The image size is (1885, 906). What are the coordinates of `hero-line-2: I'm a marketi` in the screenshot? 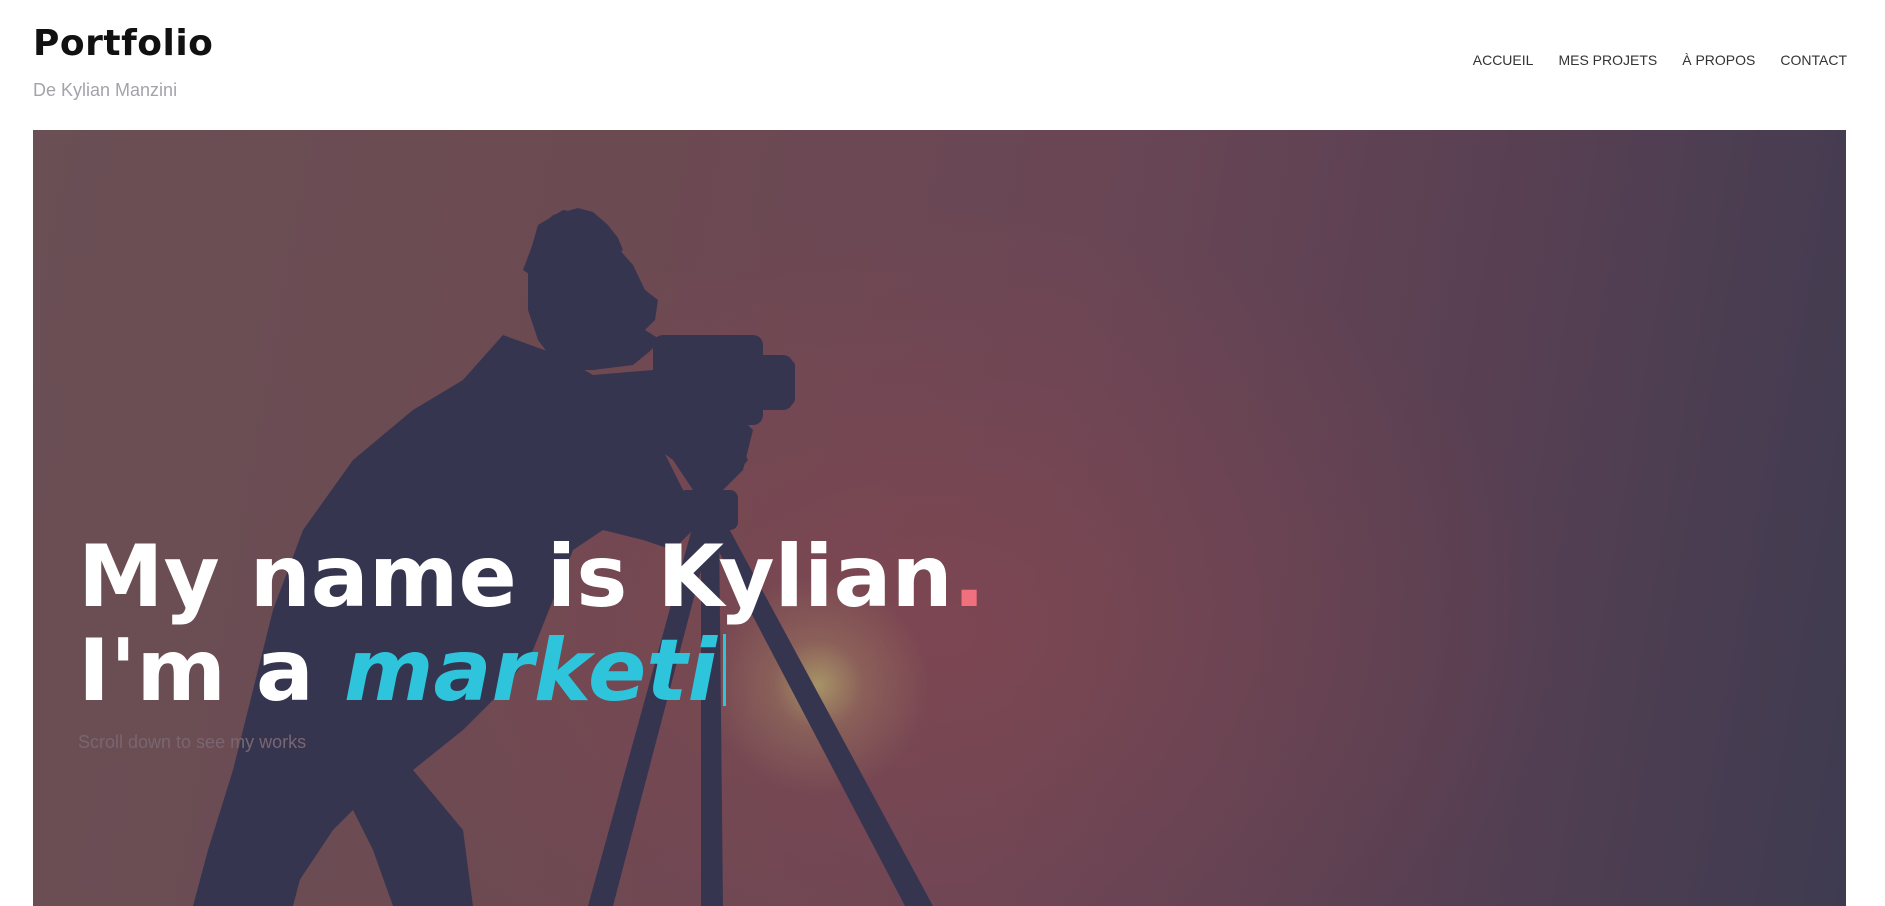 It's located at (531, 671).